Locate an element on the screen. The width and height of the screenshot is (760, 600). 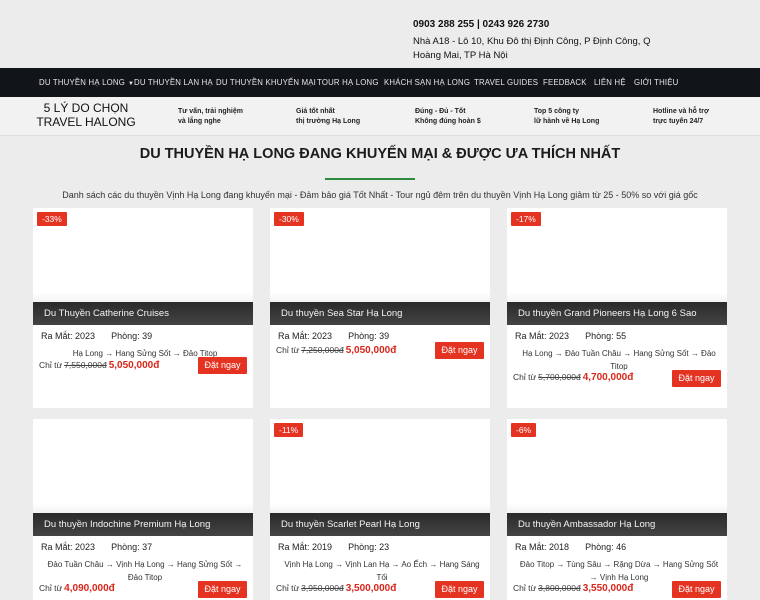
nav-item-lien-he: LIÊN HỆ is located at coordinates (610, 82).